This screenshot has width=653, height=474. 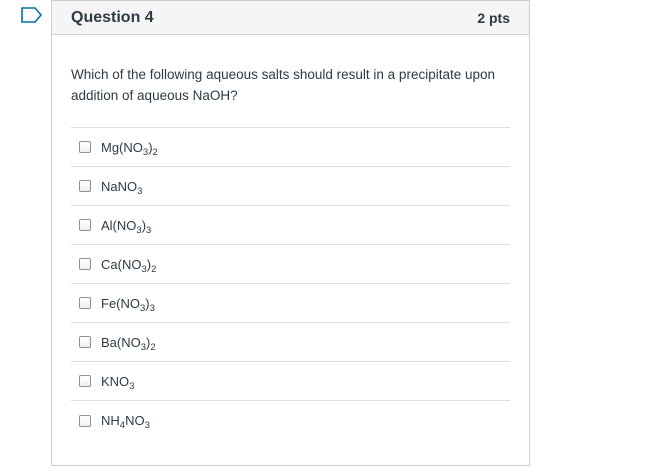 What do you see at coordinates (122, 187) in the screenshot?
I see `answer-label: NaNO3` at bounding box center [122, 187].